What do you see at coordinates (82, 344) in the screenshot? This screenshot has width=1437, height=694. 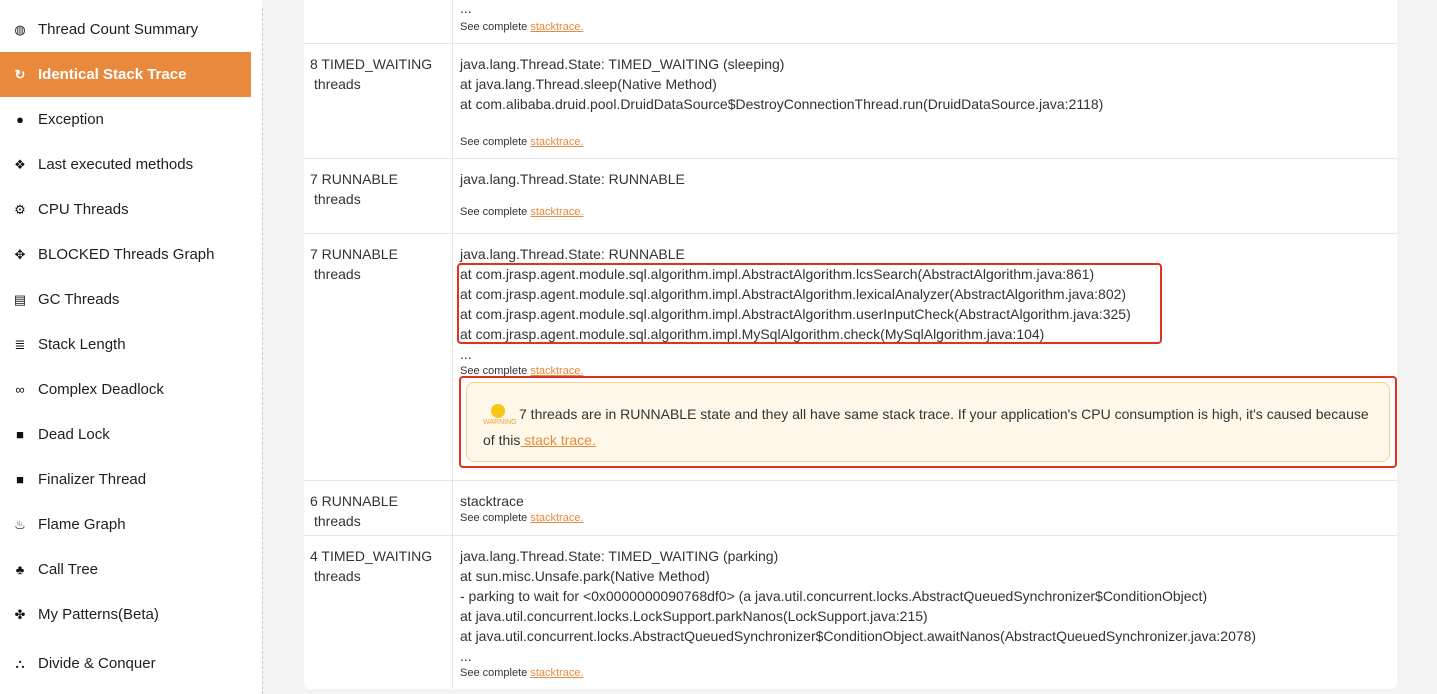 I see `sidebar-item-label: Stack Length` at bounding box center [82, 344].